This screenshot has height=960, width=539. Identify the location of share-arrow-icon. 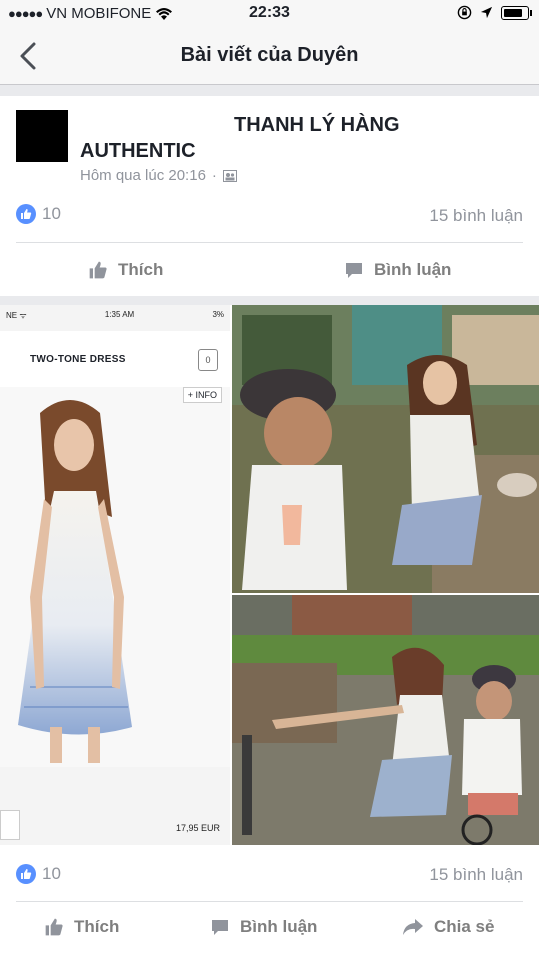
(413, 927).